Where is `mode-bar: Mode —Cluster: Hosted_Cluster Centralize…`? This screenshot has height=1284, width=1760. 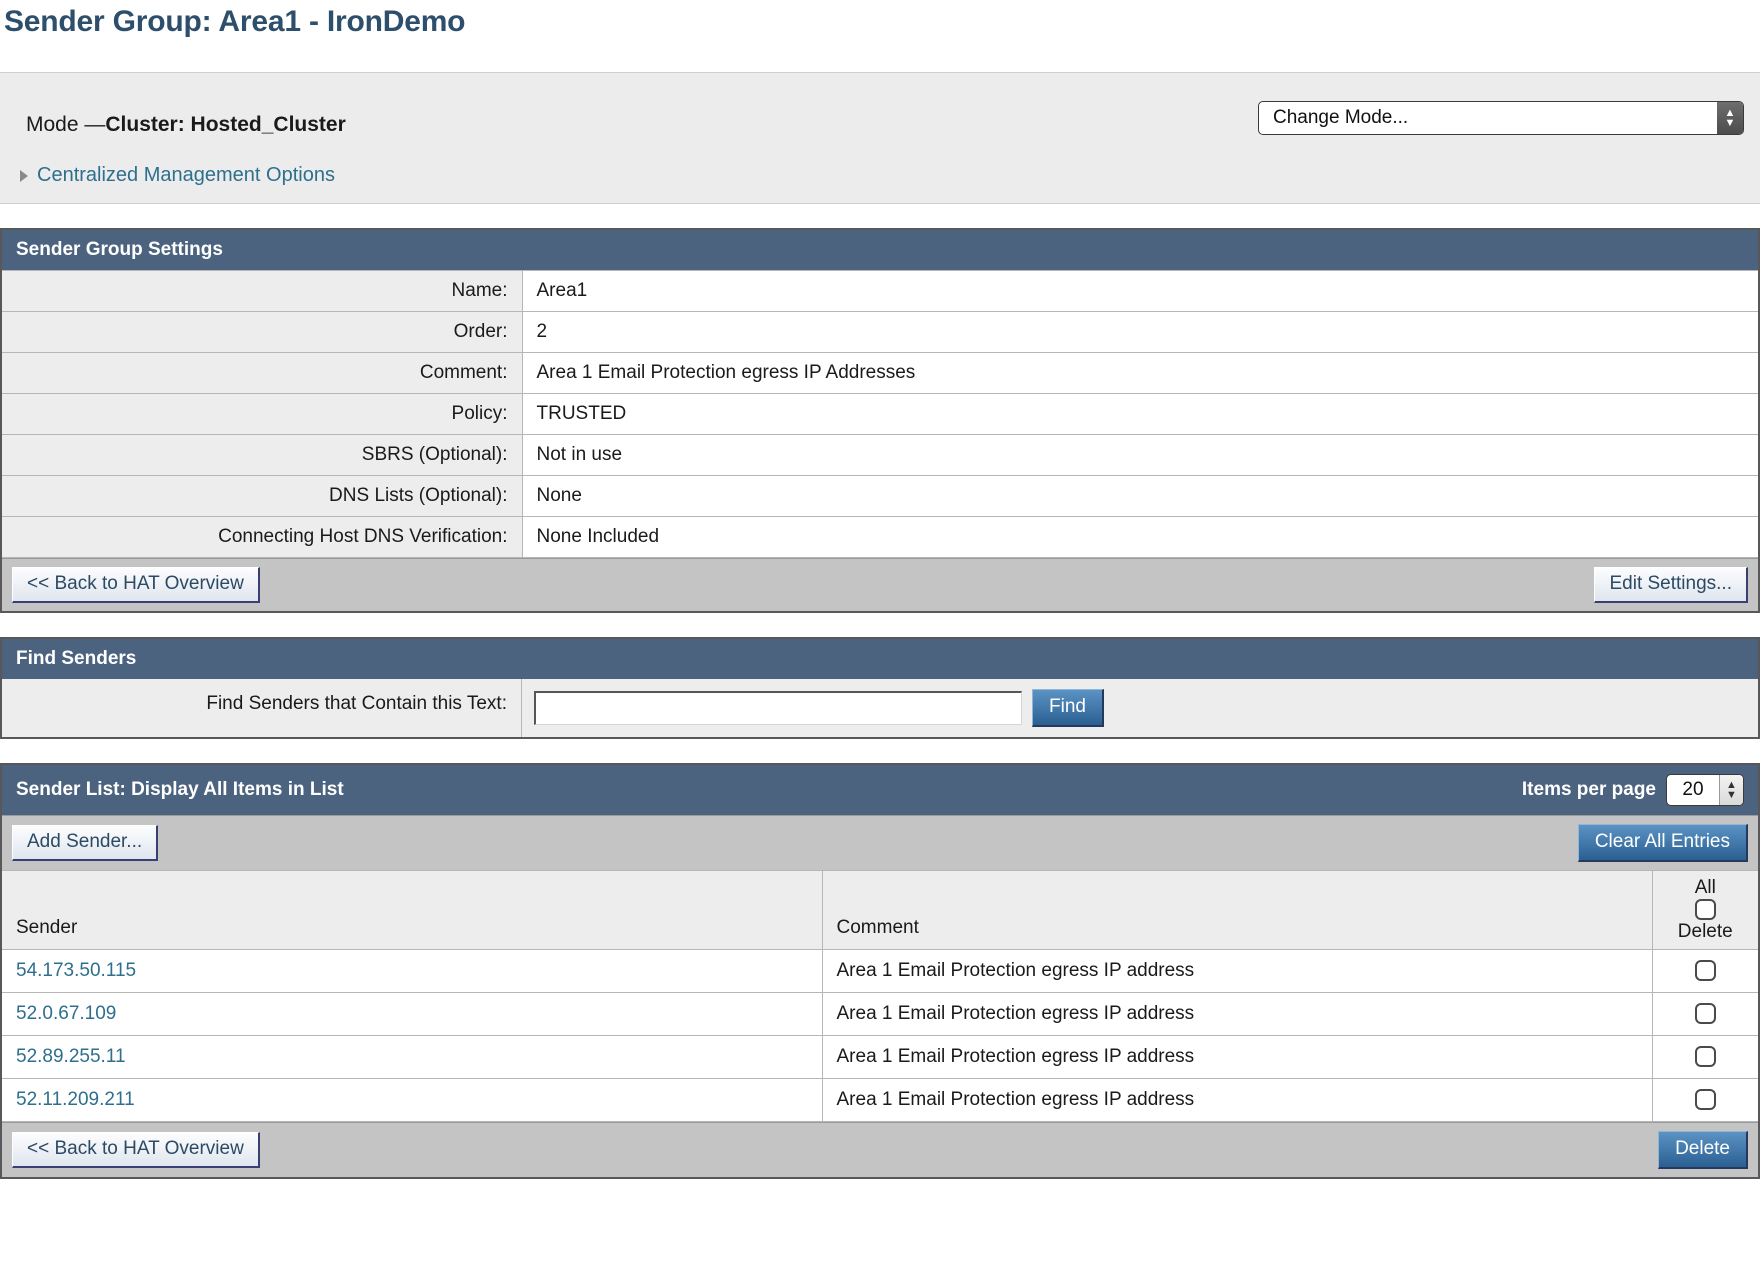 mode-bar: Mode —Cluster: Hosted_Cluster Centralize… is located at coordinates (880, 138).